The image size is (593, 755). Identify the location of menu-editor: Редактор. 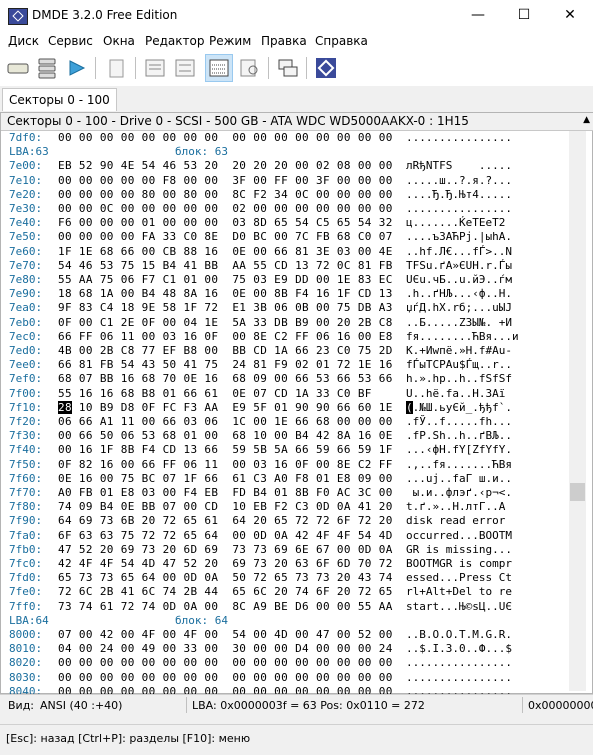
(174, 41).